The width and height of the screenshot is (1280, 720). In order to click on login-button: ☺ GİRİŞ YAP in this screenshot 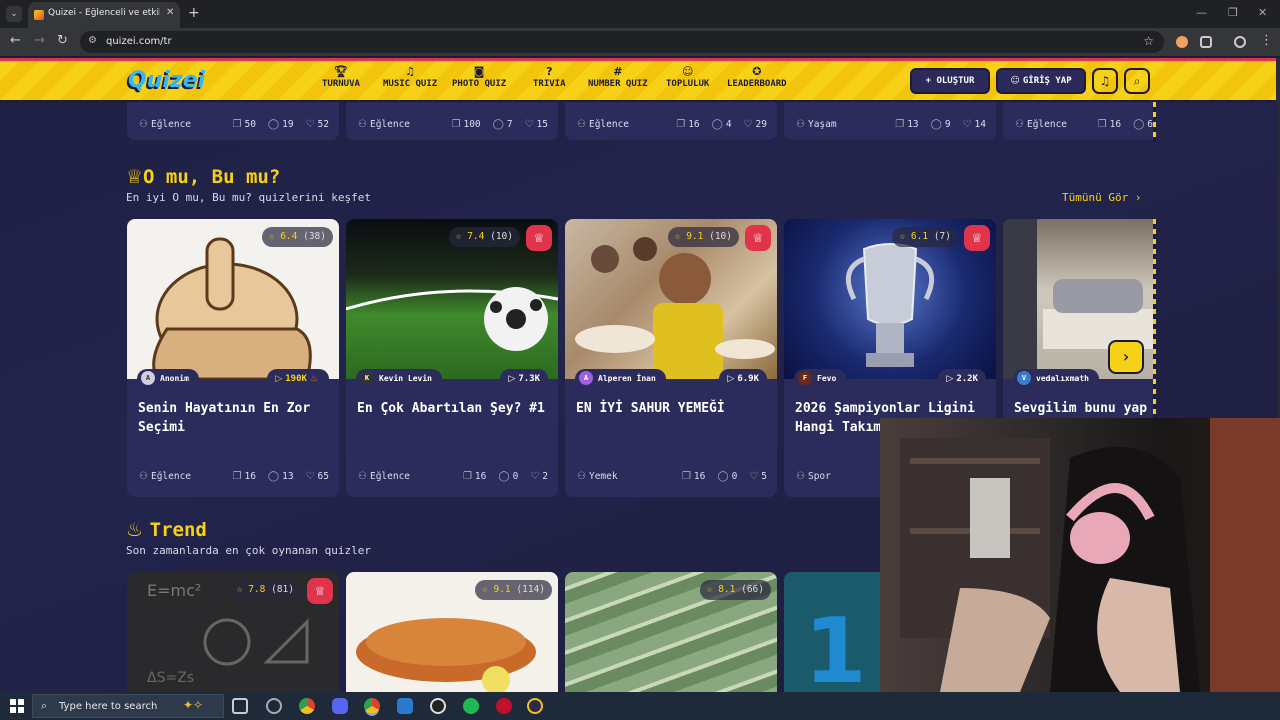, I will do `click(1041, 81)`.